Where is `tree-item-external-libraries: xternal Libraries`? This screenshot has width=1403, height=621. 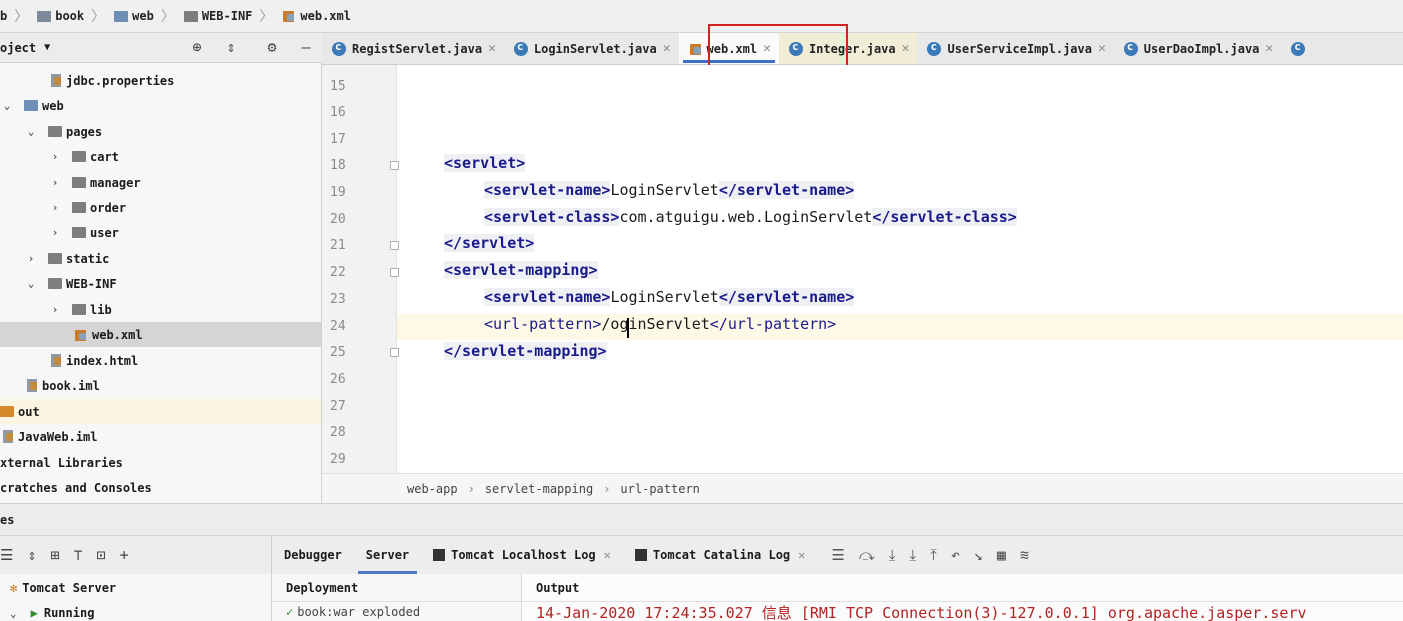 tree-item-external-libraries: xternal Libraries is located at coordinates (160, 462).